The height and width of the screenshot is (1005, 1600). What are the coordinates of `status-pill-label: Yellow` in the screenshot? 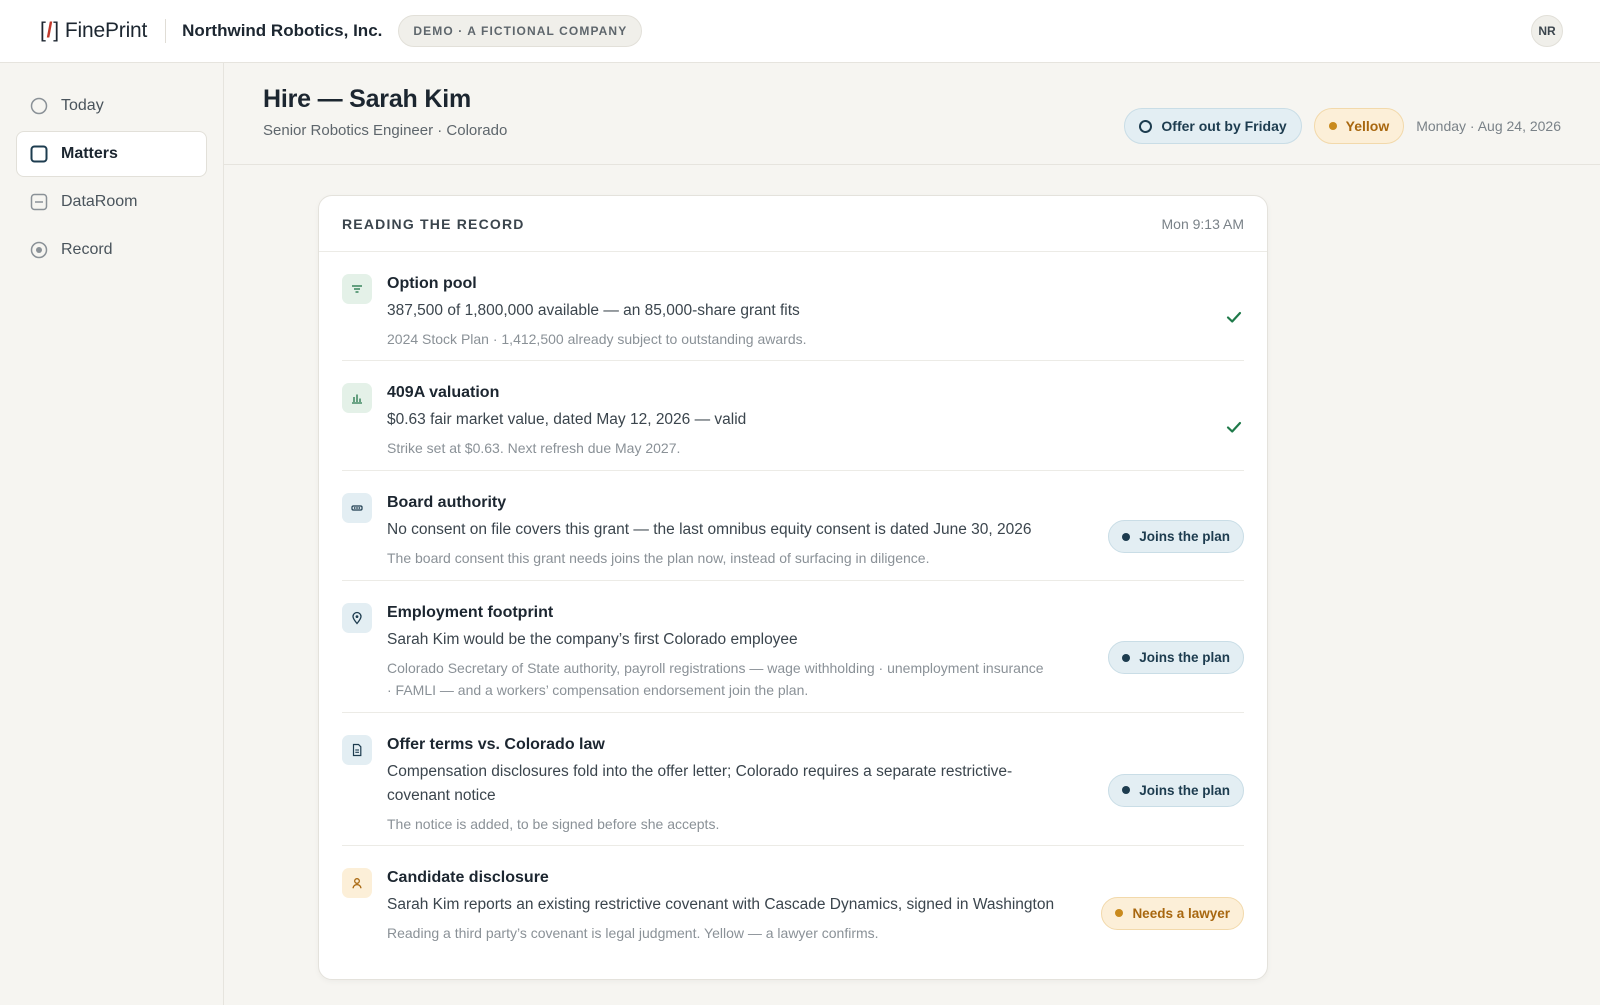 It's located at (1367, 126).